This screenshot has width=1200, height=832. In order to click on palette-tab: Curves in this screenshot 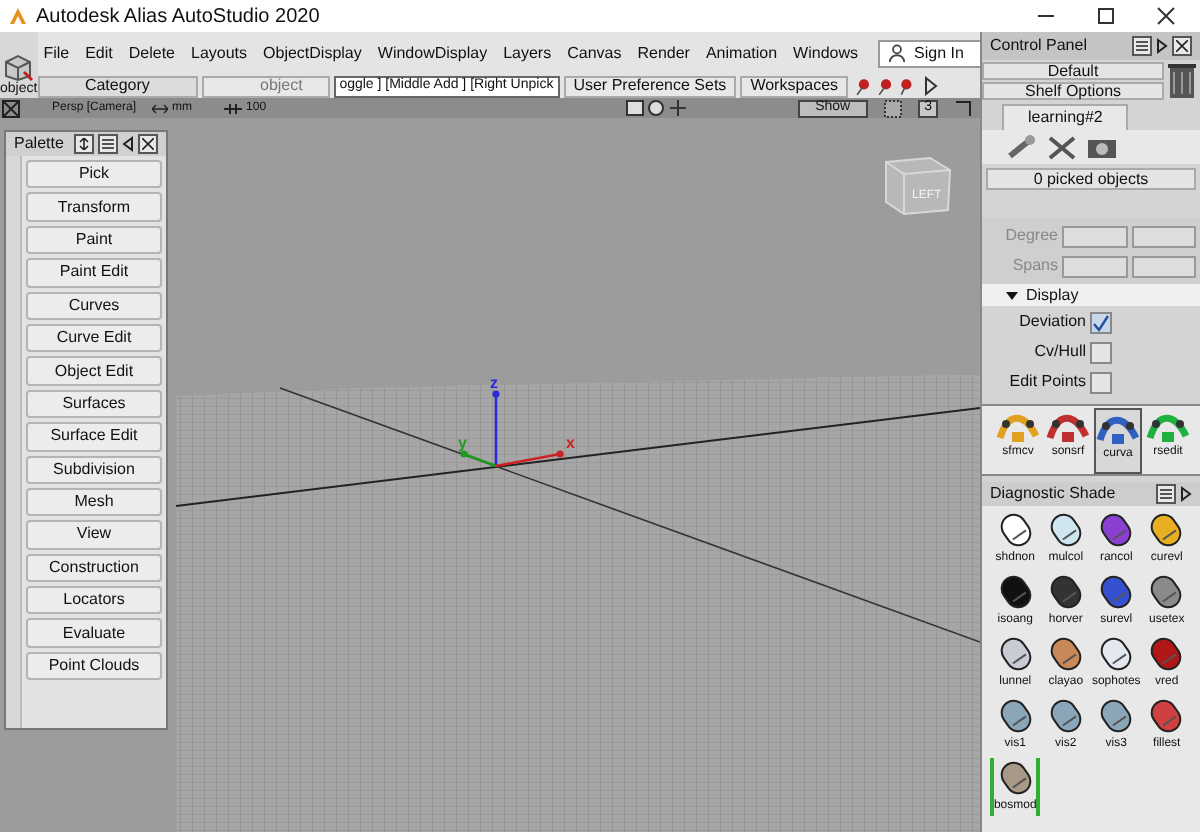, I will do `click(94, 305)`.